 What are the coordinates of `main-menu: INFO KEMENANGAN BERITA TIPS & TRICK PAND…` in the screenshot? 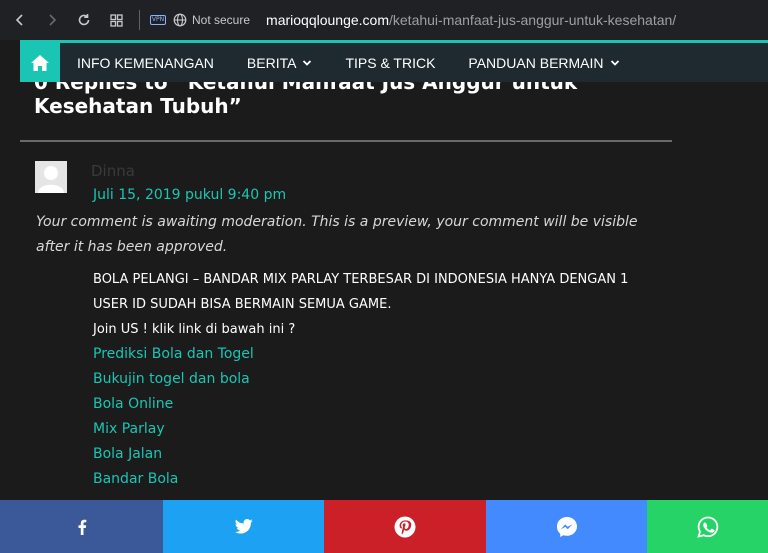 It's located at (394, 61).